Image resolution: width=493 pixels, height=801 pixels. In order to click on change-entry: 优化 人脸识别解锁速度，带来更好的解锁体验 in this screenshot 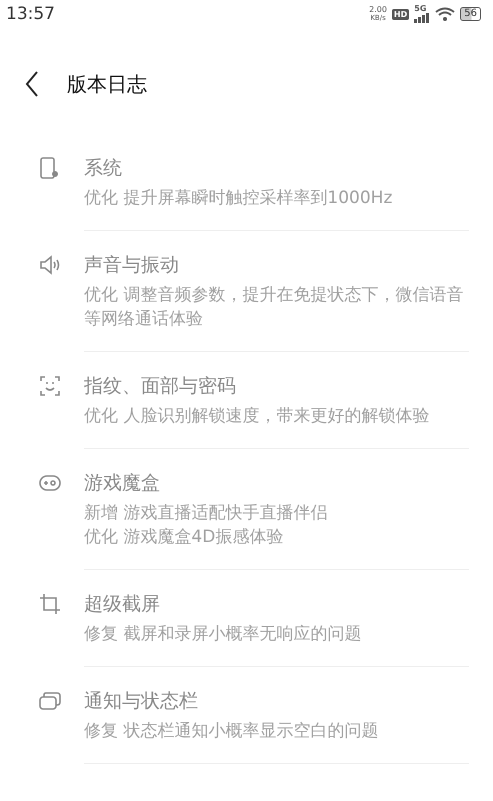, I will do `click(257, 416)`.